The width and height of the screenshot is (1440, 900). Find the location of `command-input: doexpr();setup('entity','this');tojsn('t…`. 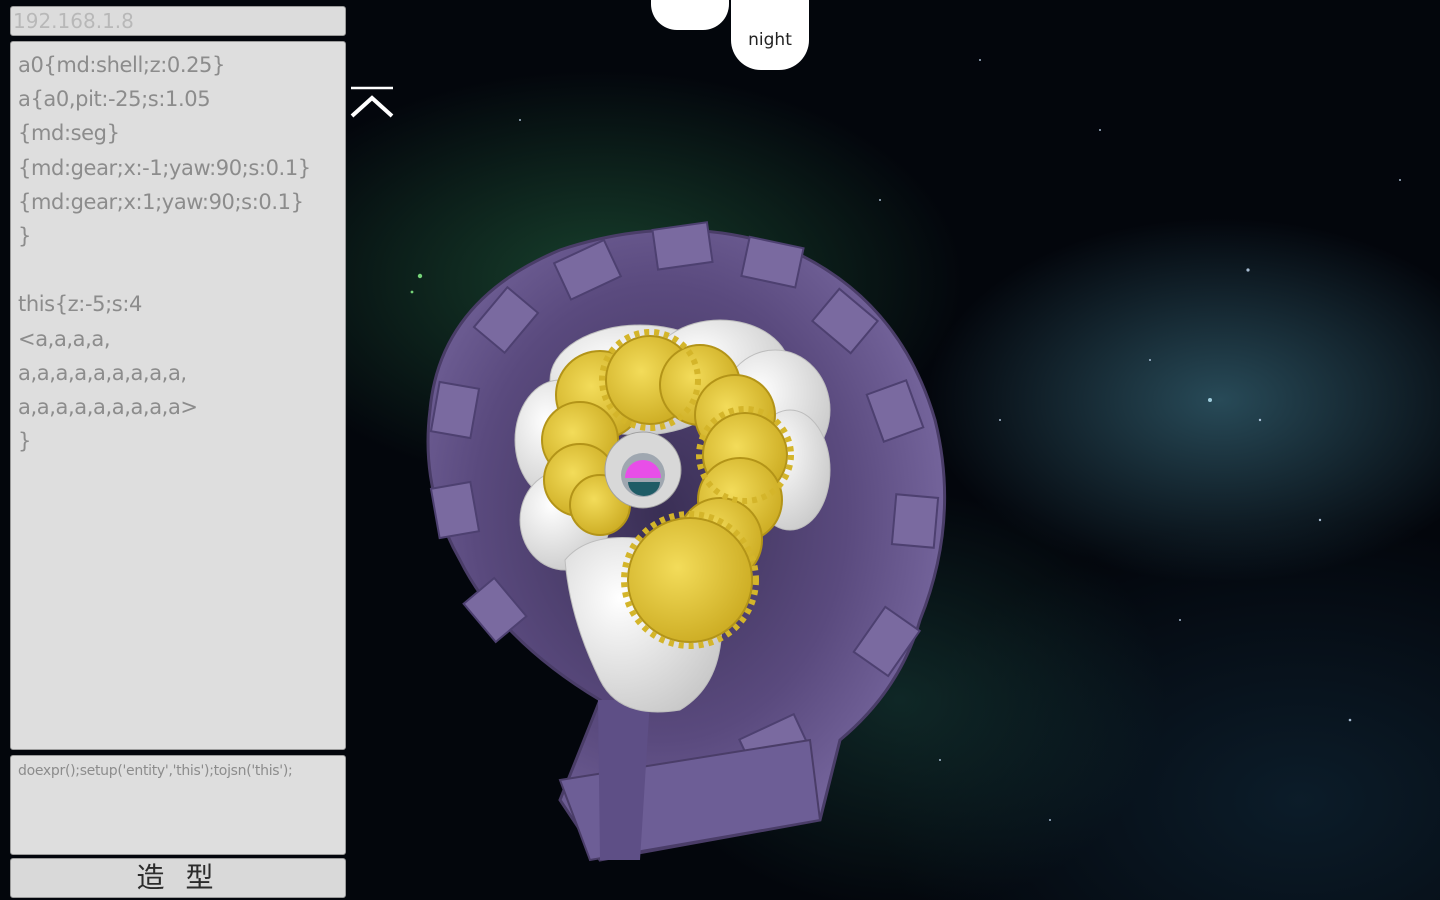

command-input: doexpr();setup('entity','this');tojsn('t… is located at coordinates (178, 805).